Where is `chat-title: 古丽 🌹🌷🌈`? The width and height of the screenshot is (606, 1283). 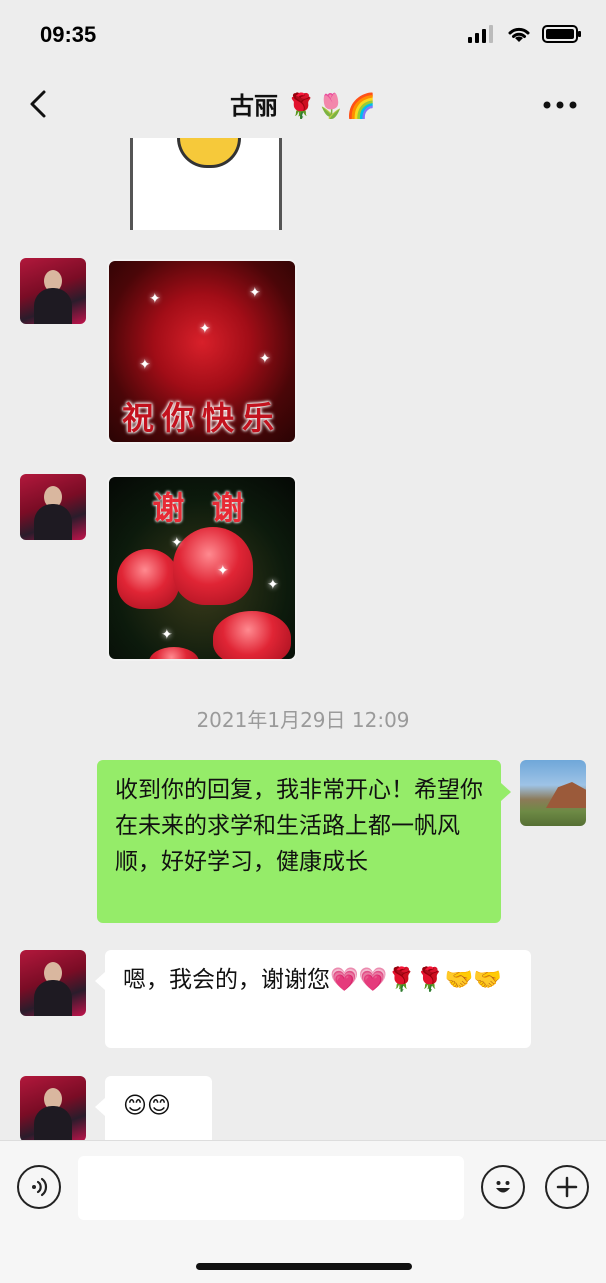
chat-title: 古丽 🌹🌷🌈 is located at coordinates (302, 106).